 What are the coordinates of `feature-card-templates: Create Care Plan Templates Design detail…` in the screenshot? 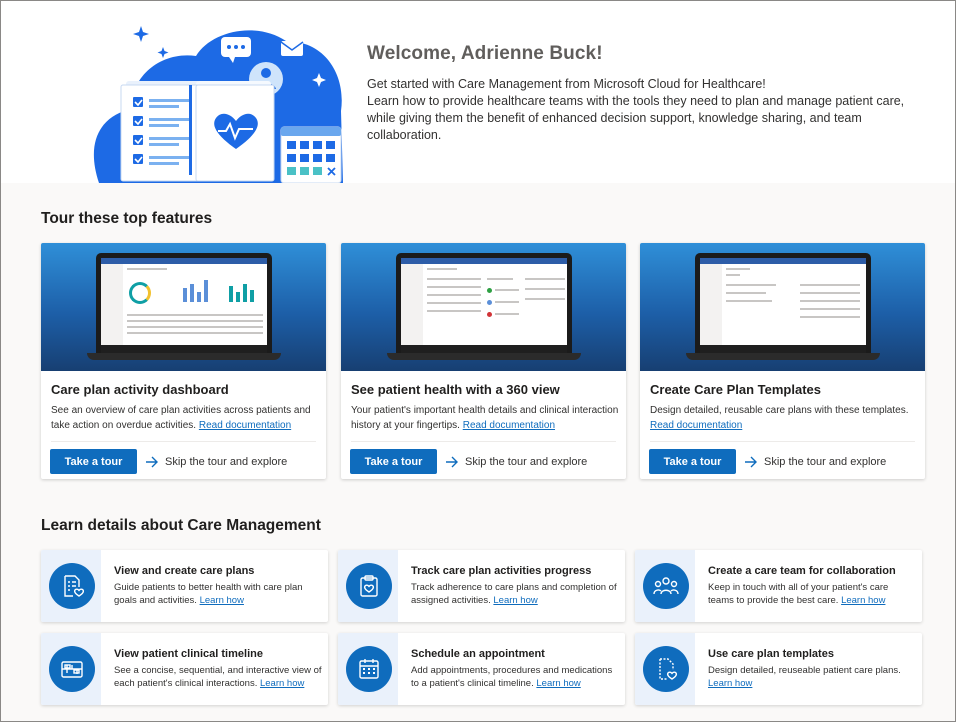 It's located at (782, 361).